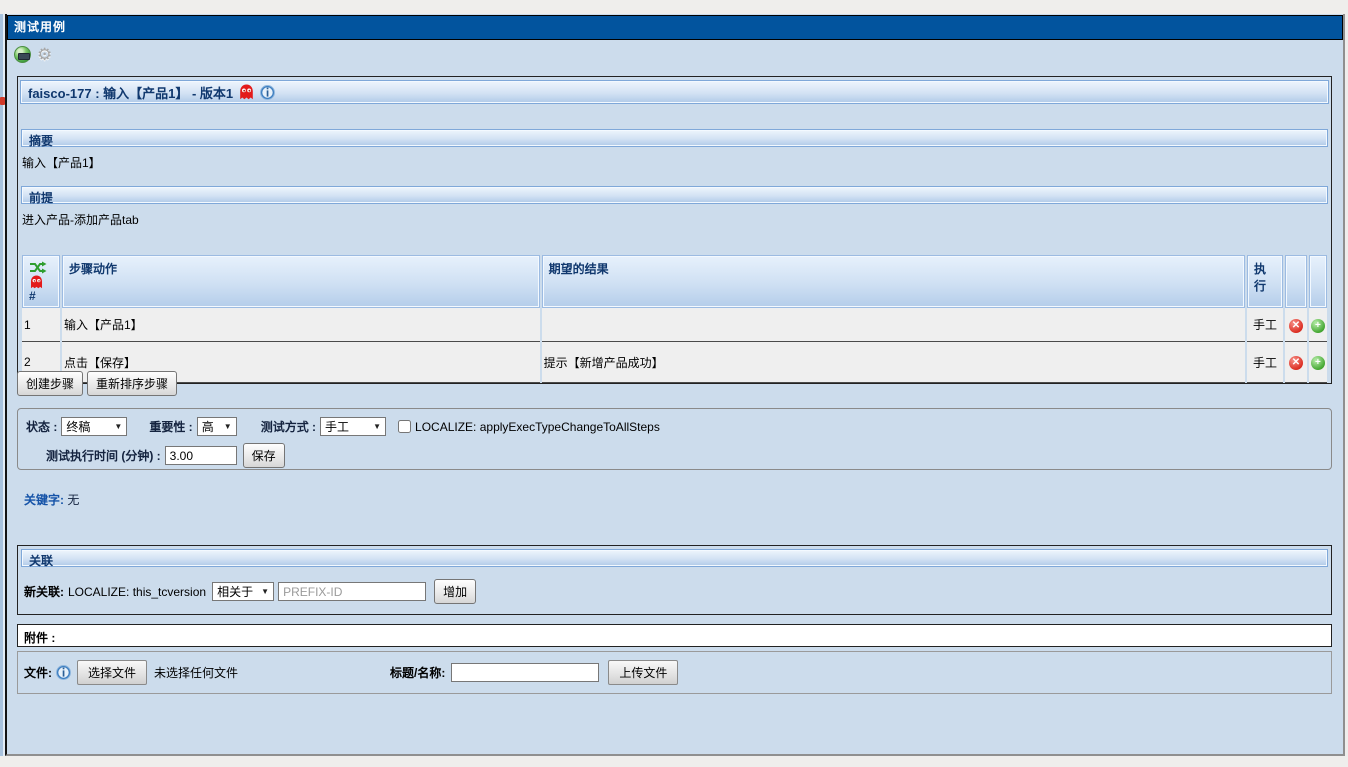 This screenshot has height=767, width=1348. What do you see at coordinates (675, 27) in the screenshot?
I see `page-title: 测试用例` at bounding box center [675, 27].